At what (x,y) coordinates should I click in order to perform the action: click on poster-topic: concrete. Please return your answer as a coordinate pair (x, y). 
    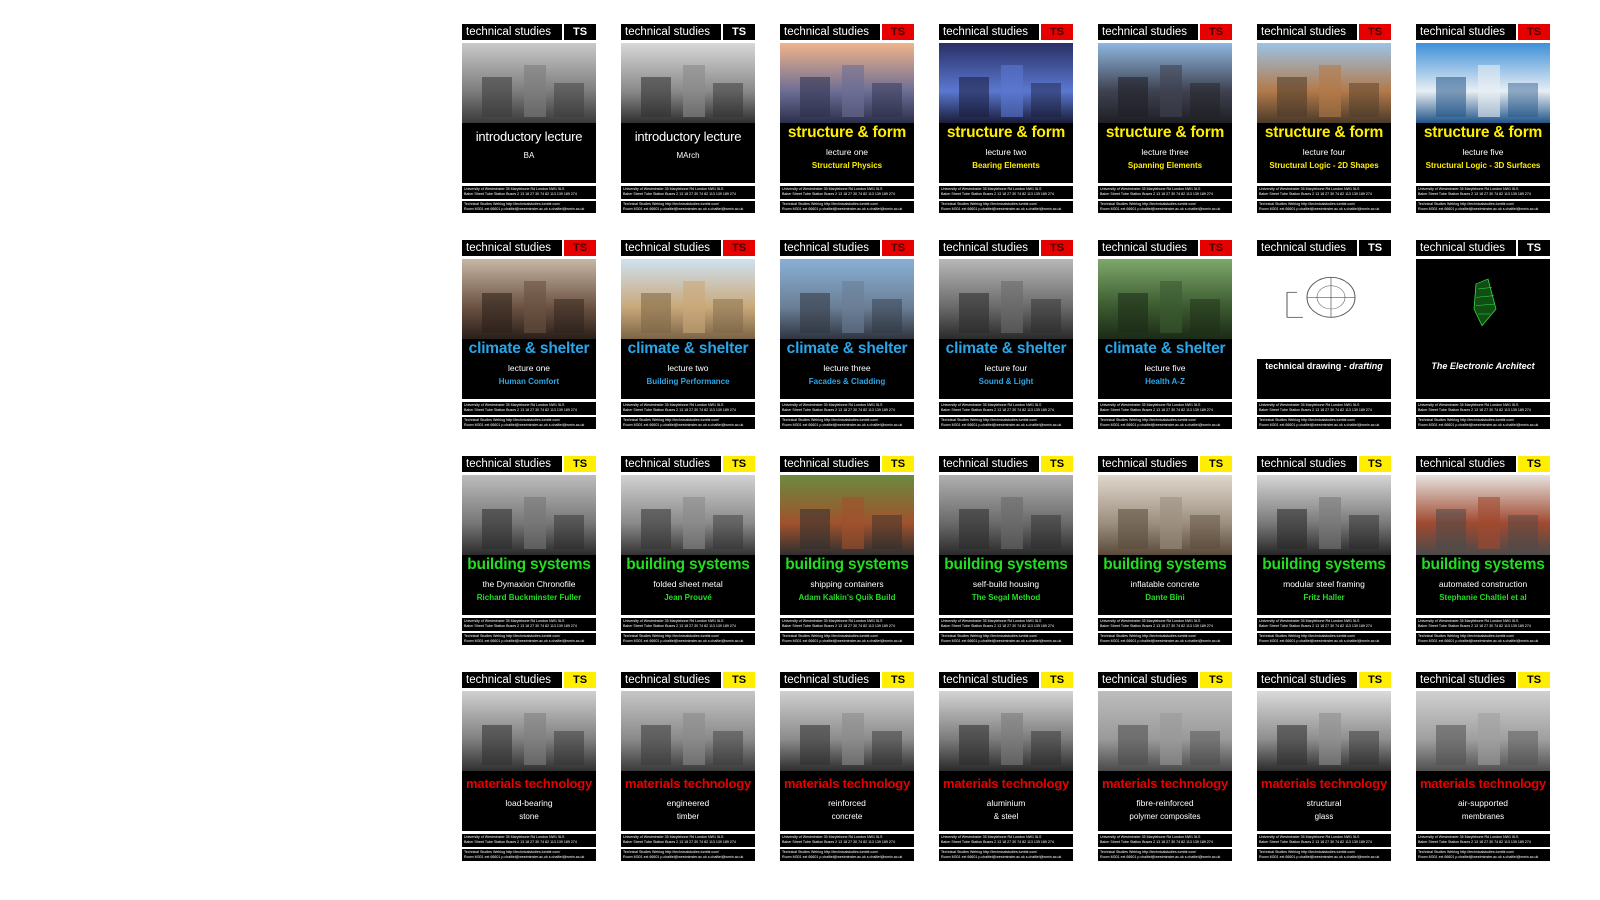
    Looking at the image, I should click on (847, 816).